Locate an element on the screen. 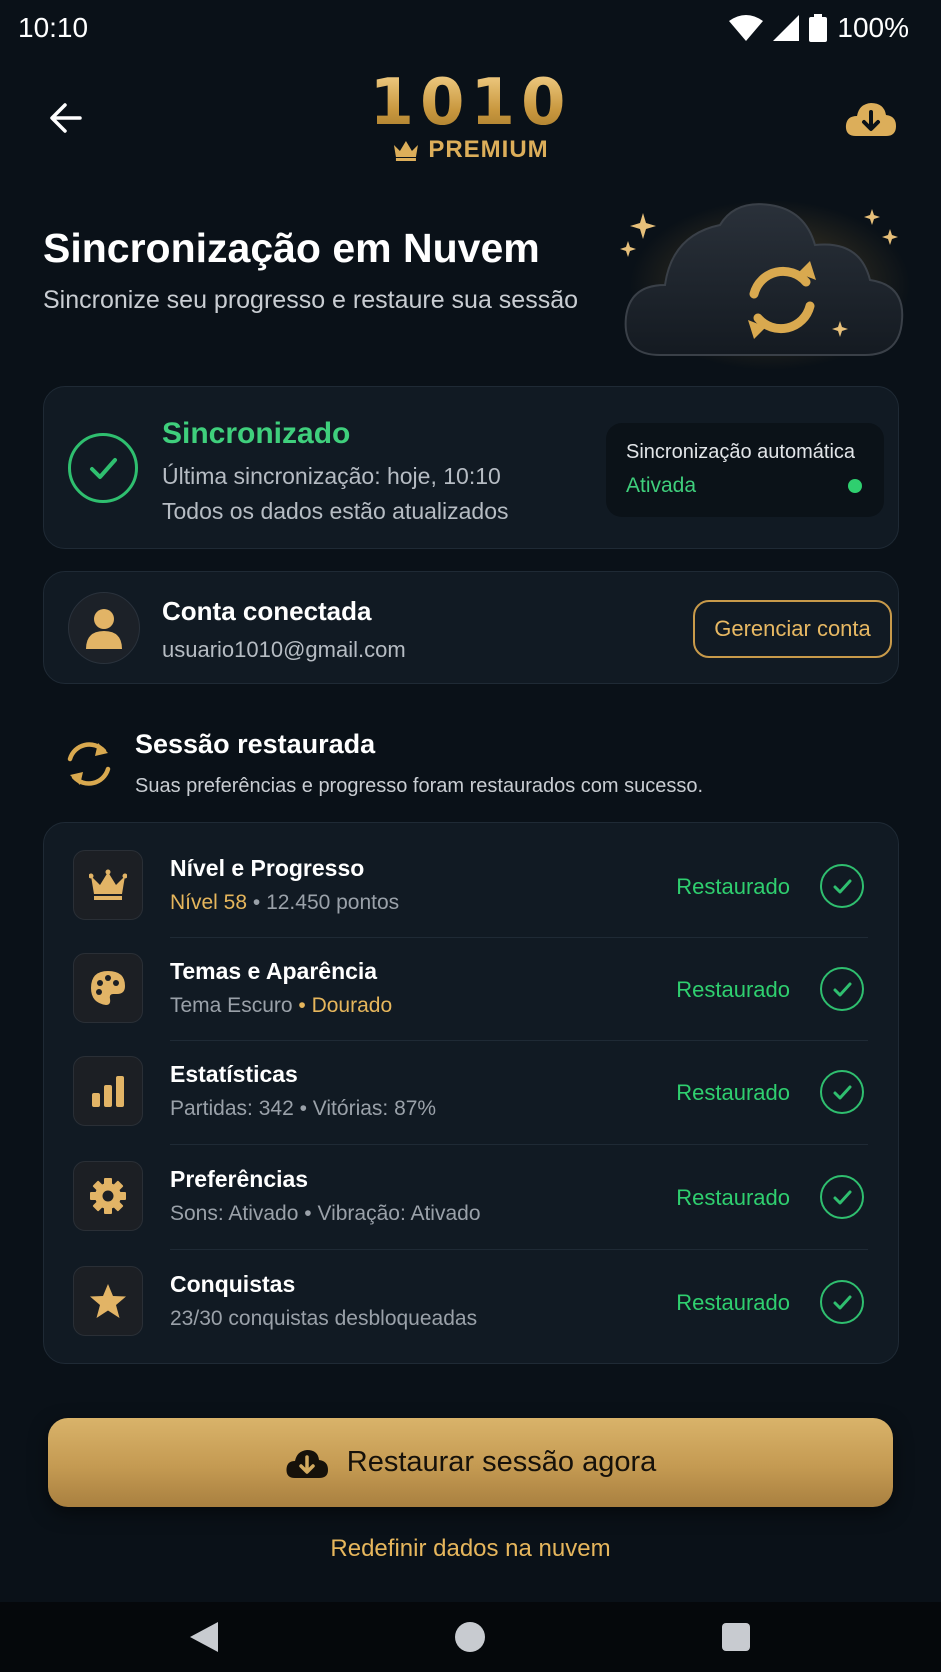 Image resolution: width=941 pixels, height=1672 pixels. item-subtitle: Nível 58 • 12.450 pontos is located at coordinates (284, 903).